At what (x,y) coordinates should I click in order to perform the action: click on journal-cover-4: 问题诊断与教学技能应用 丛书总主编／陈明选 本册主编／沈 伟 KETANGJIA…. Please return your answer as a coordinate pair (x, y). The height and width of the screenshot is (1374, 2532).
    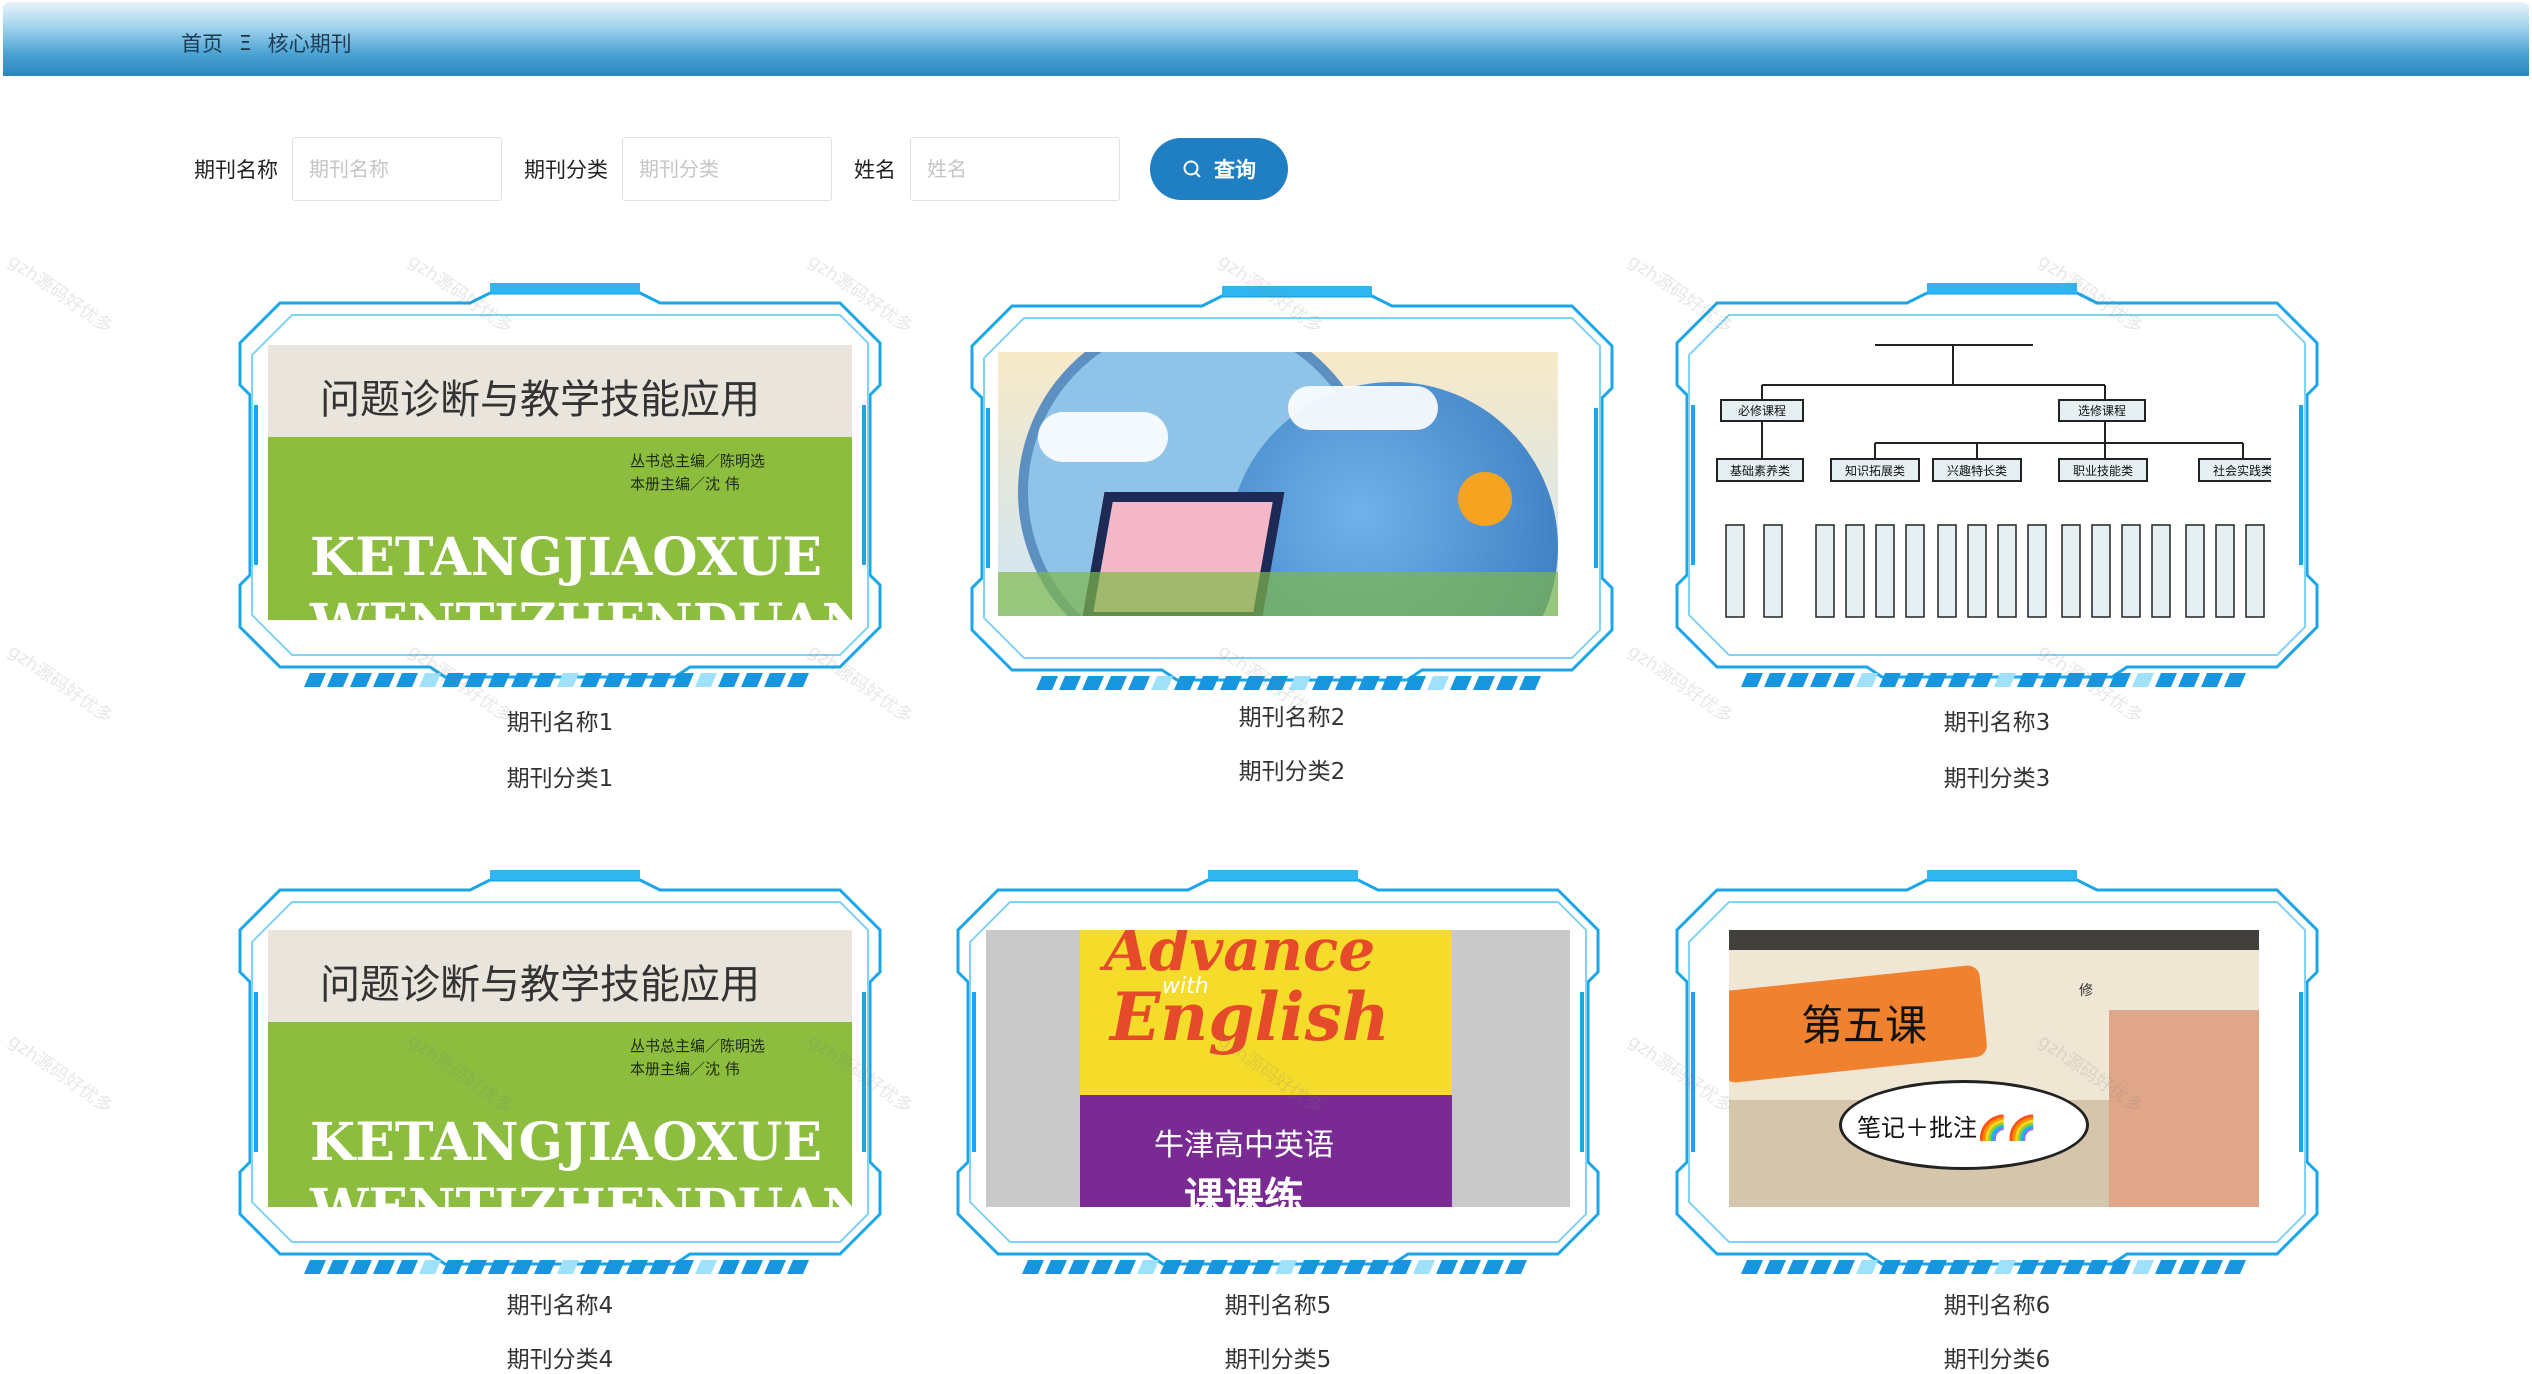
    Looking at the image, I should click on (560, 1068).